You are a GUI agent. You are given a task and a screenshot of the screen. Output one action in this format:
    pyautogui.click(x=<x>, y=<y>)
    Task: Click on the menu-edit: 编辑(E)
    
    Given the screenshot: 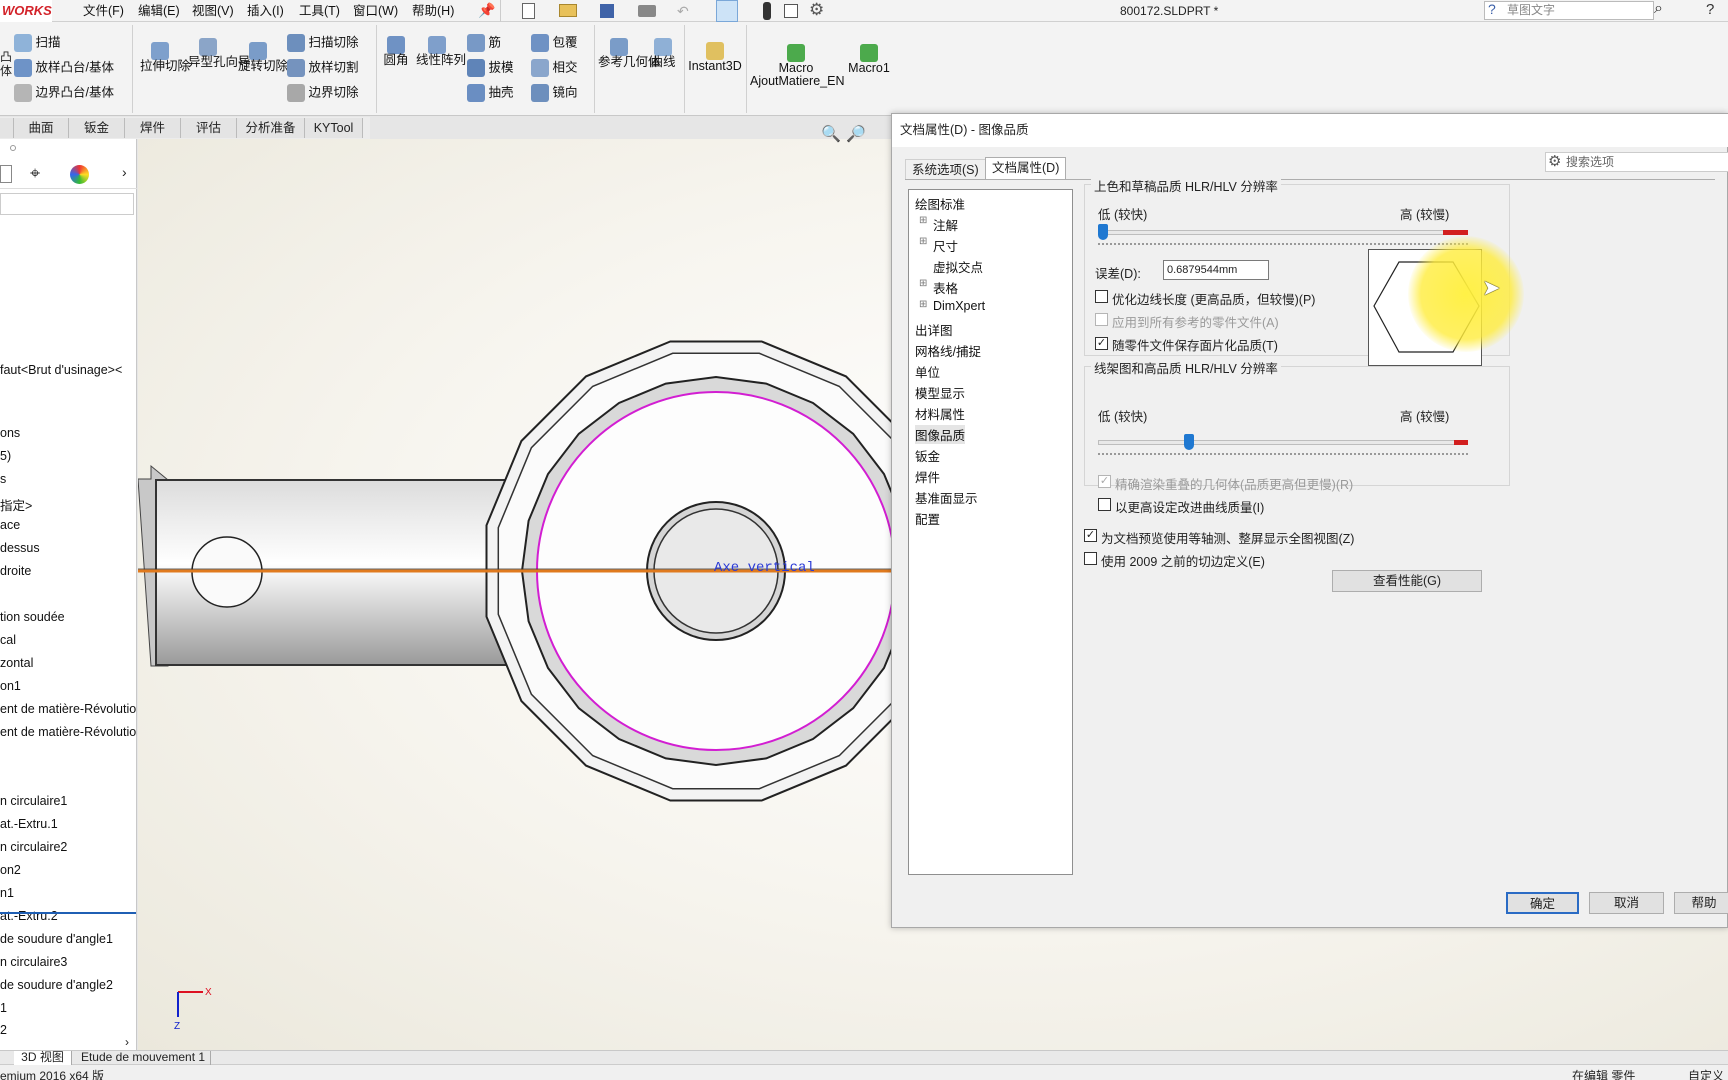 What is the action you would take?
    pyautogui.click(x=159, y=11)
    